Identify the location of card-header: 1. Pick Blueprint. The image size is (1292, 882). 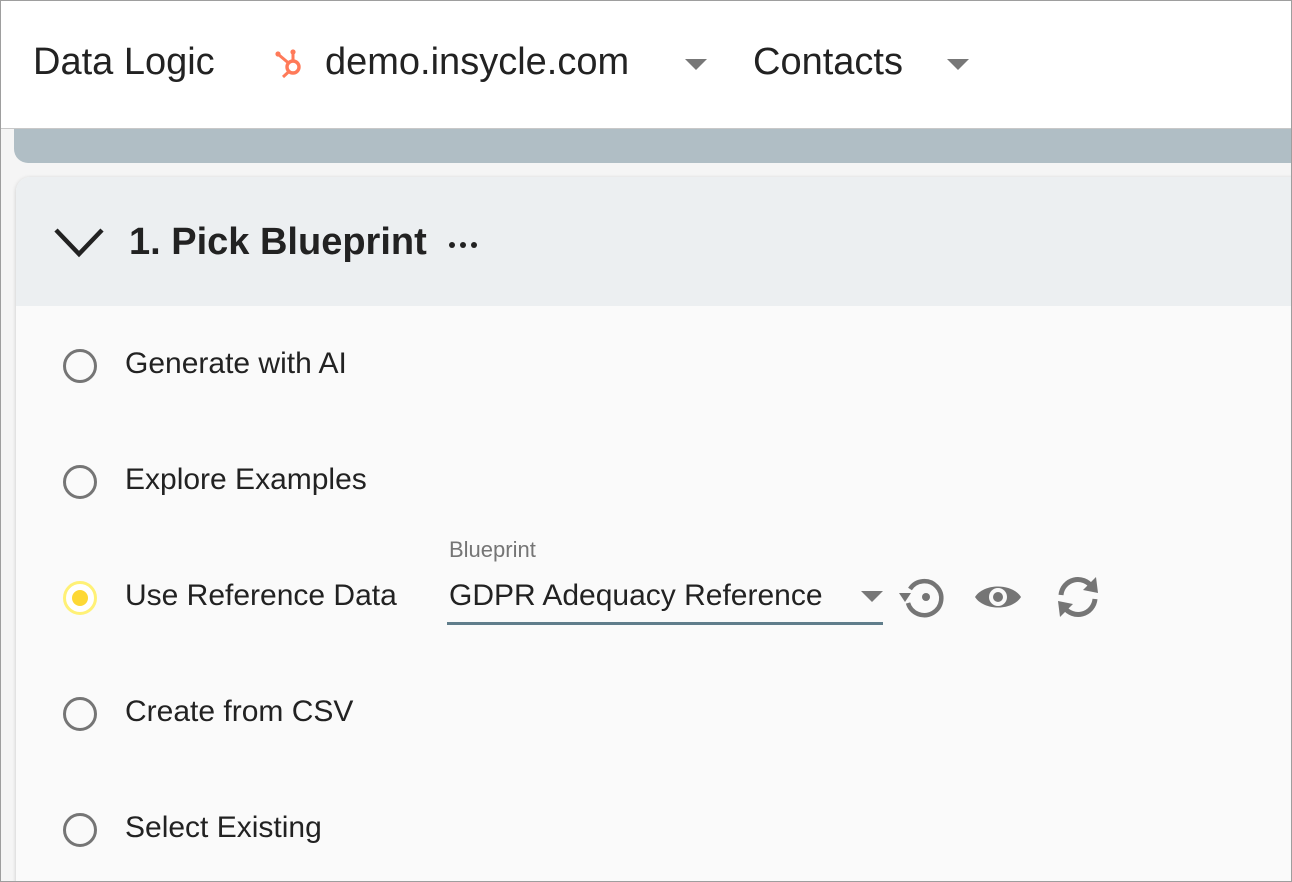
(653, 241).